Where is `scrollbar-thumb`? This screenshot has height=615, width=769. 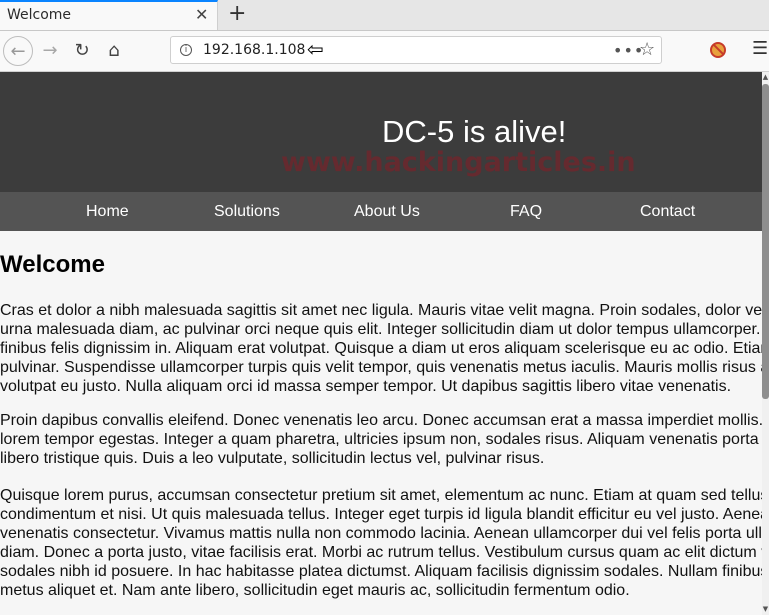 scrollbar-thumb is located at coordinates (765, 241).